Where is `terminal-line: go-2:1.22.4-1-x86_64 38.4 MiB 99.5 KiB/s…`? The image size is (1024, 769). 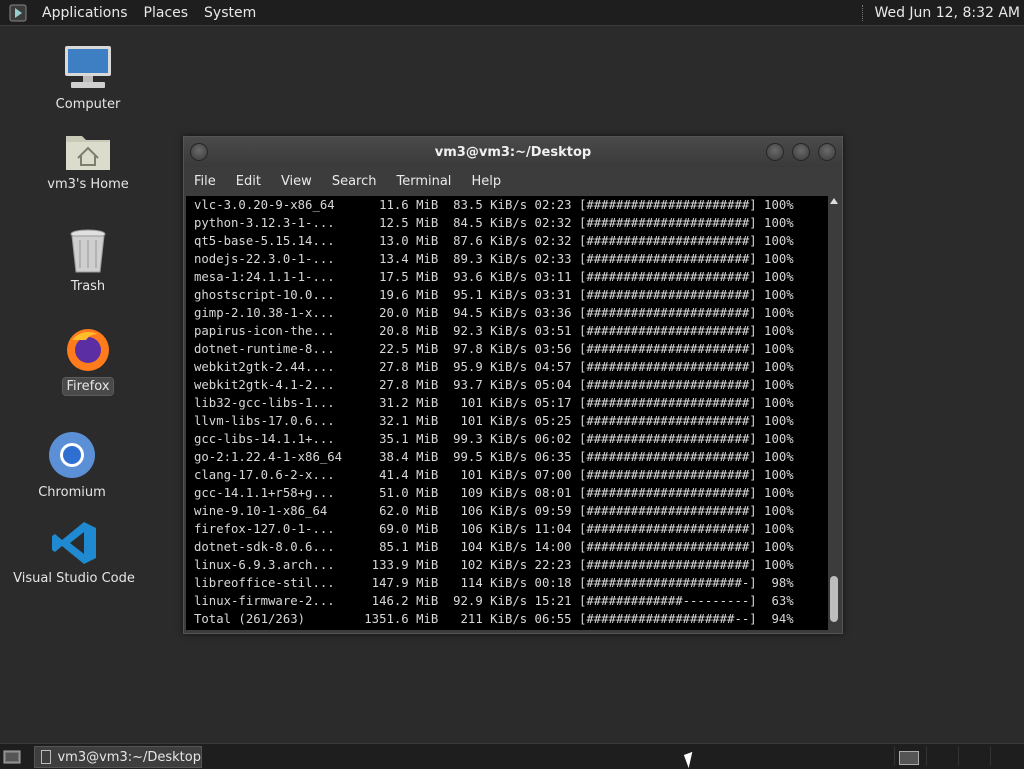 terminal-line: go-2:1.22.4-1-x86_64 38.4 MiB 99.5 KiB/s… is located at coordinates (494, 457).